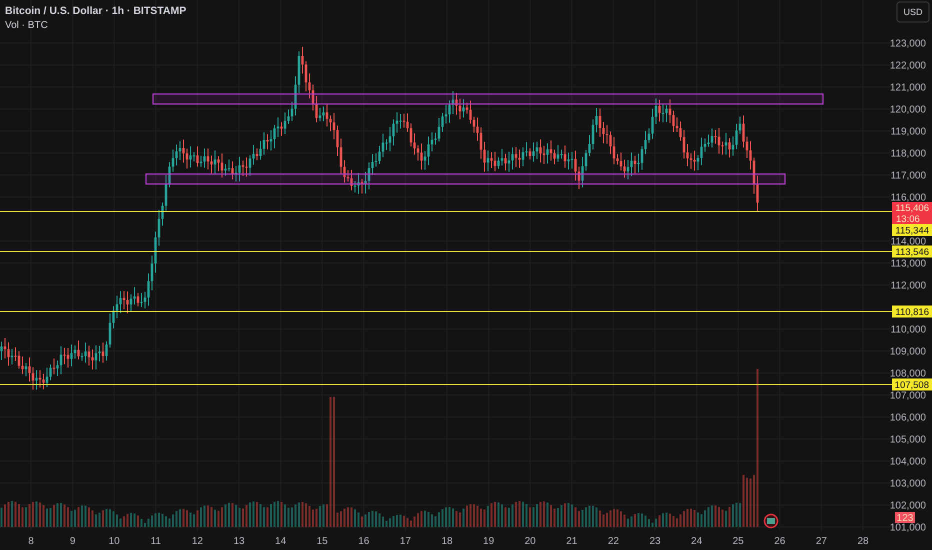 The height and width of the screenshot is (550, 932). Describe the element at coordinates (908, 440) in the screenshot. I see `price-axis-label: 105,000` at that location.